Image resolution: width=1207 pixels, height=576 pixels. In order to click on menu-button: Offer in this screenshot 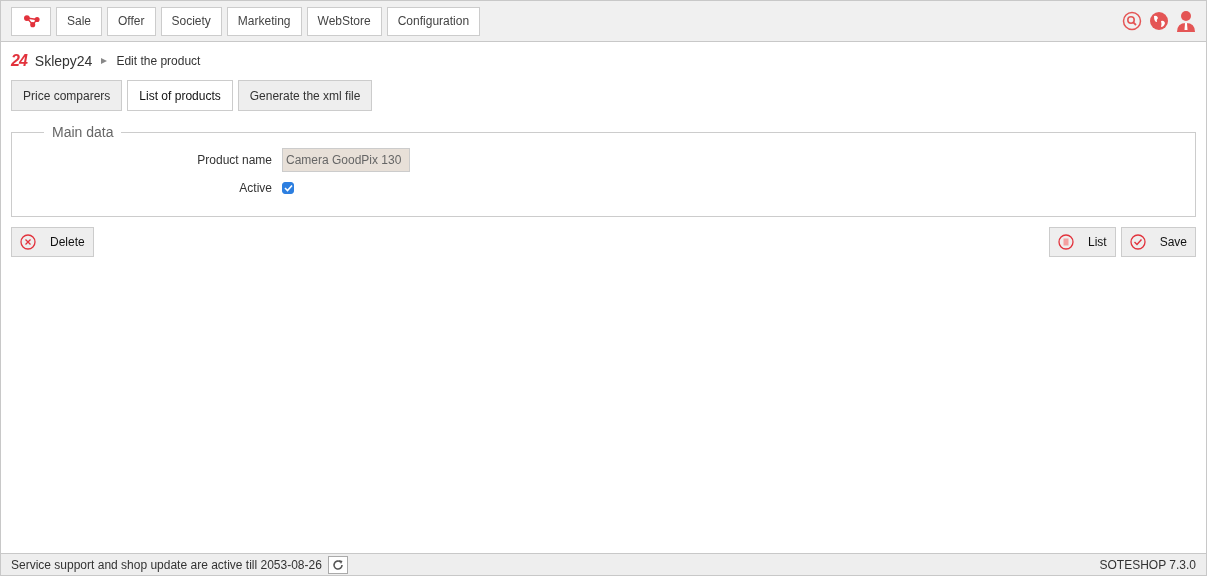, I will do `click(131, 21)`.